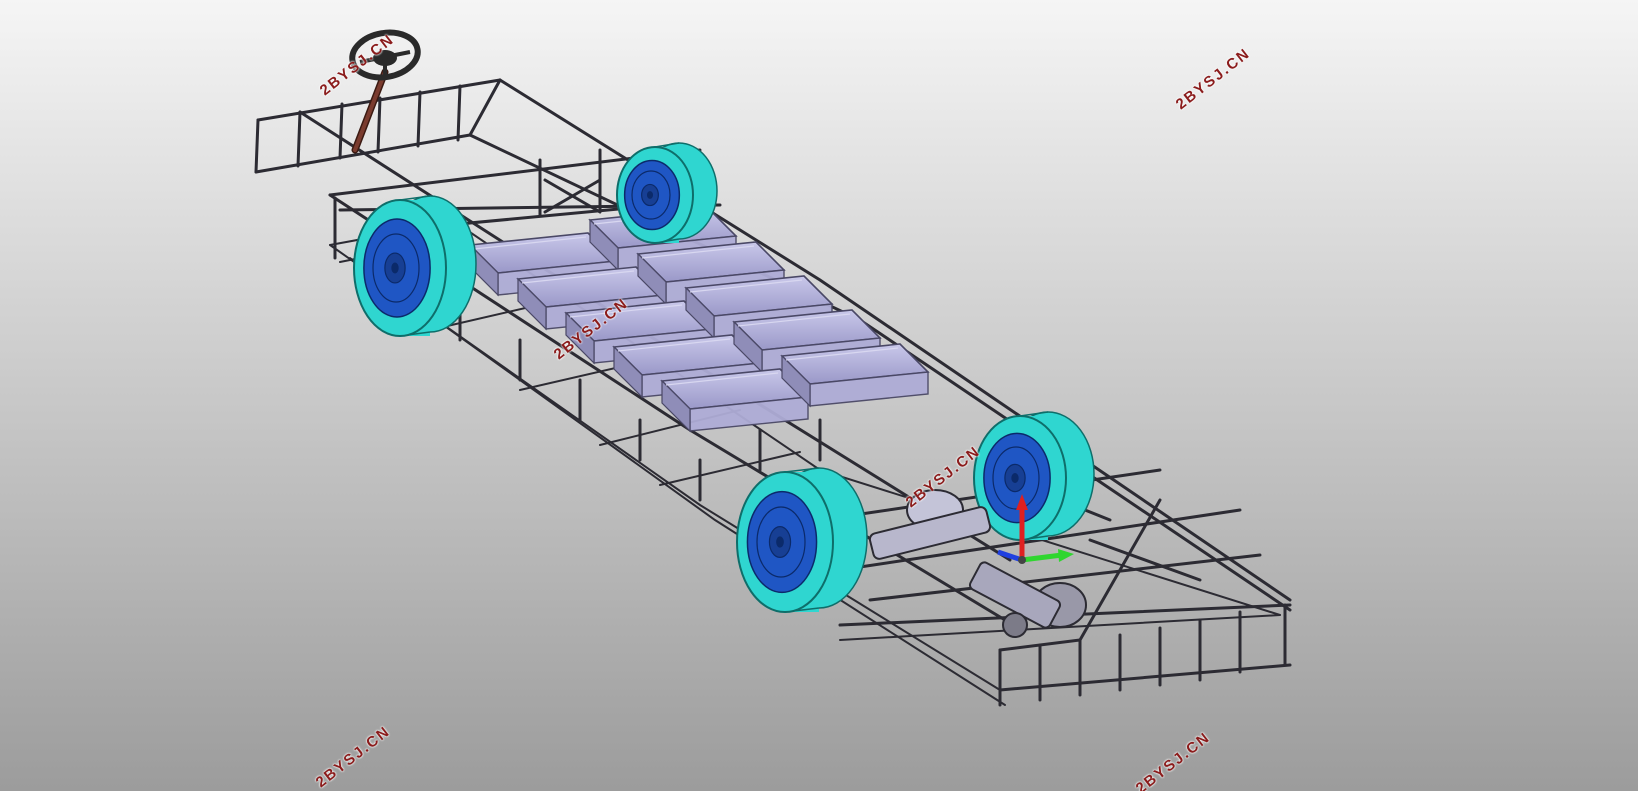 The width and height of the screenshot is (1638, 791). I want to click on front-right-wheel, so click(667, 193).